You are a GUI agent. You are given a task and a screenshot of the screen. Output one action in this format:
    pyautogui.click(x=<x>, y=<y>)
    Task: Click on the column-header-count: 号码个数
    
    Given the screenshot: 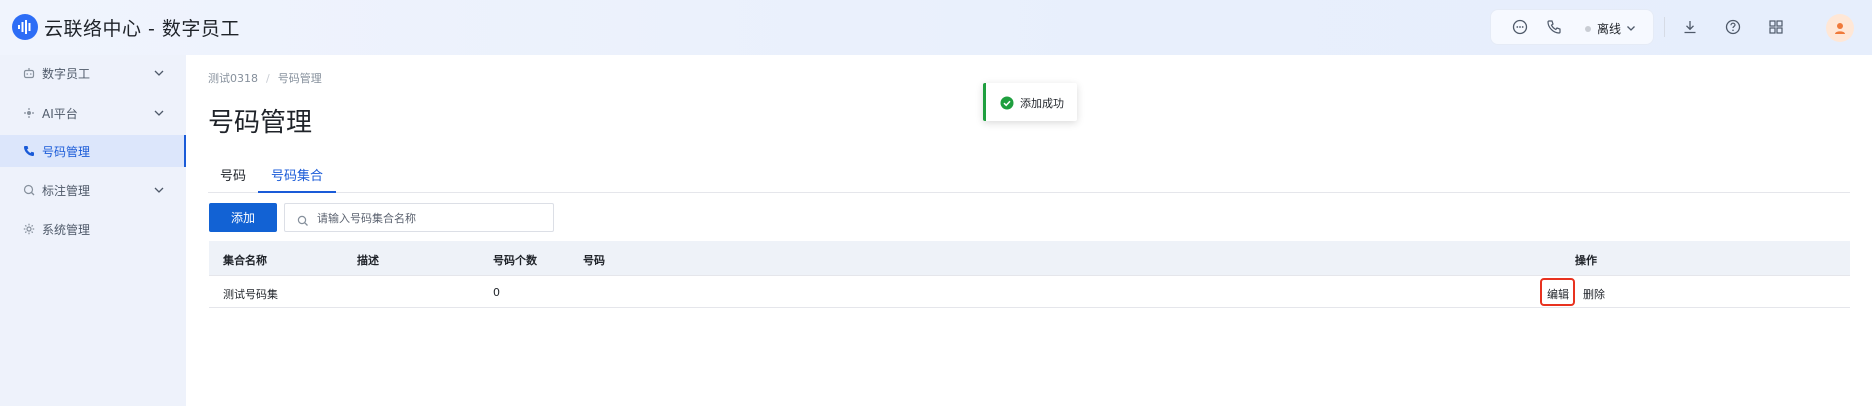 What is the action you would take?
    pyautogui.click(x=515, y=260)
    